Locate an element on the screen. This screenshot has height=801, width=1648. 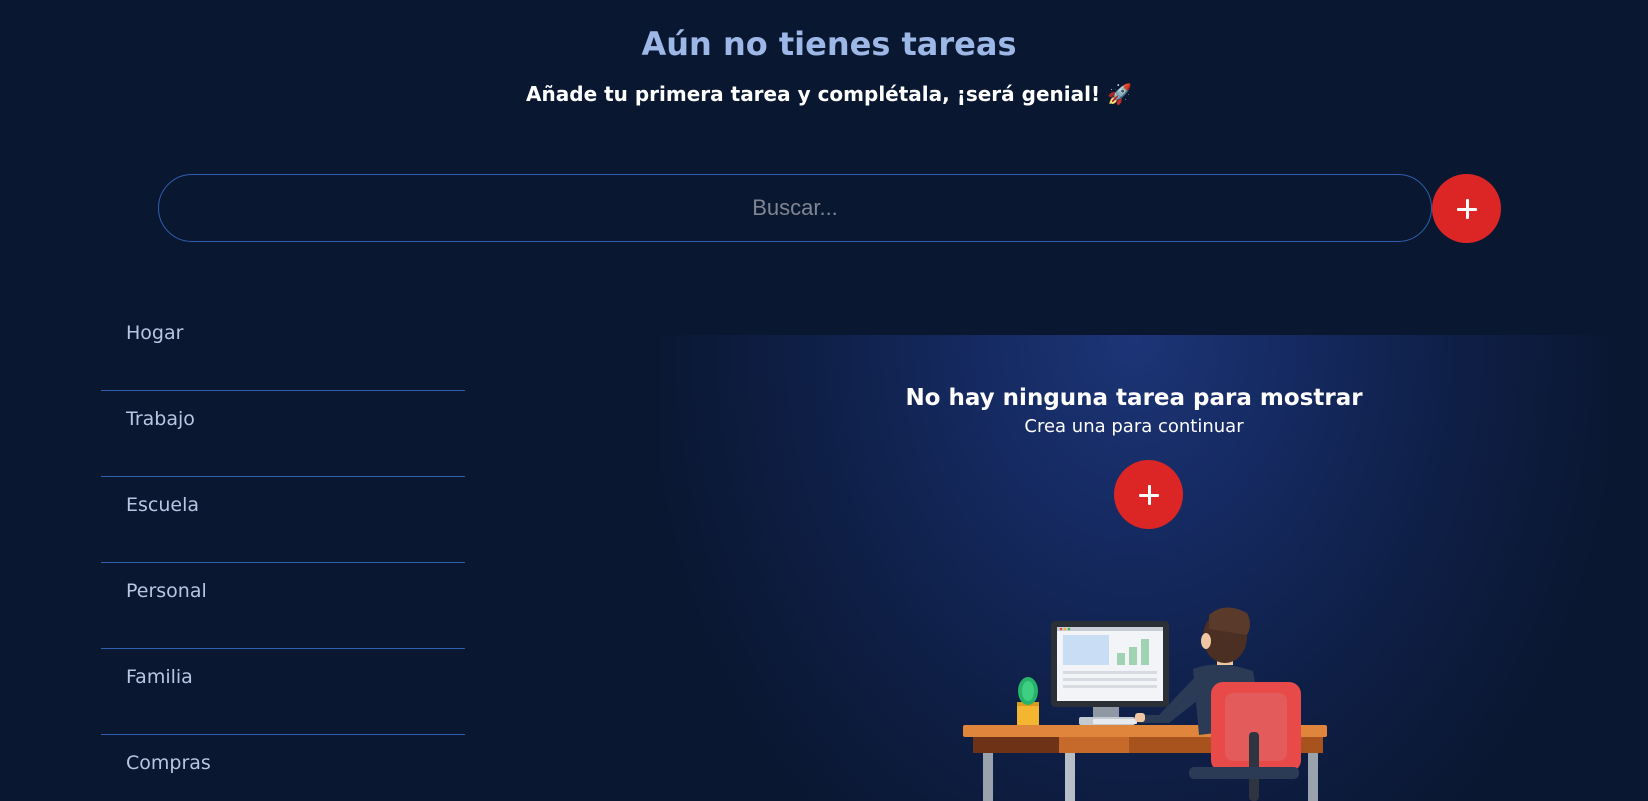
sidebar-item-label: Compras is located at coordinates (168, 763).